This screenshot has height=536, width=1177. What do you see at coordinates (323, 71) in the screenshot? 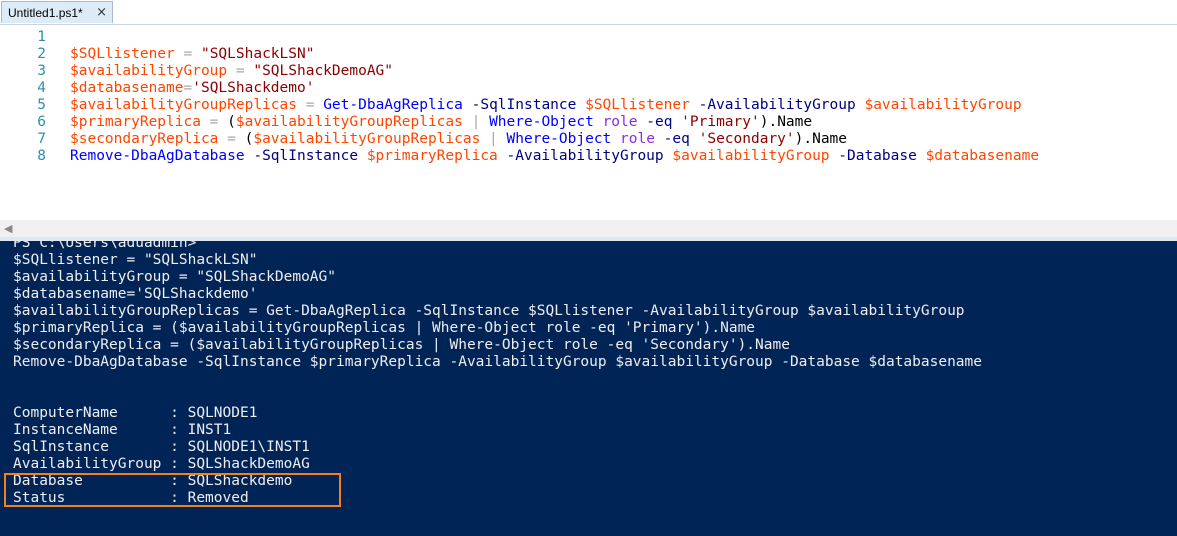
I see `code-token: "SQLShackDemoAG"` at bounding box center [323, 71].